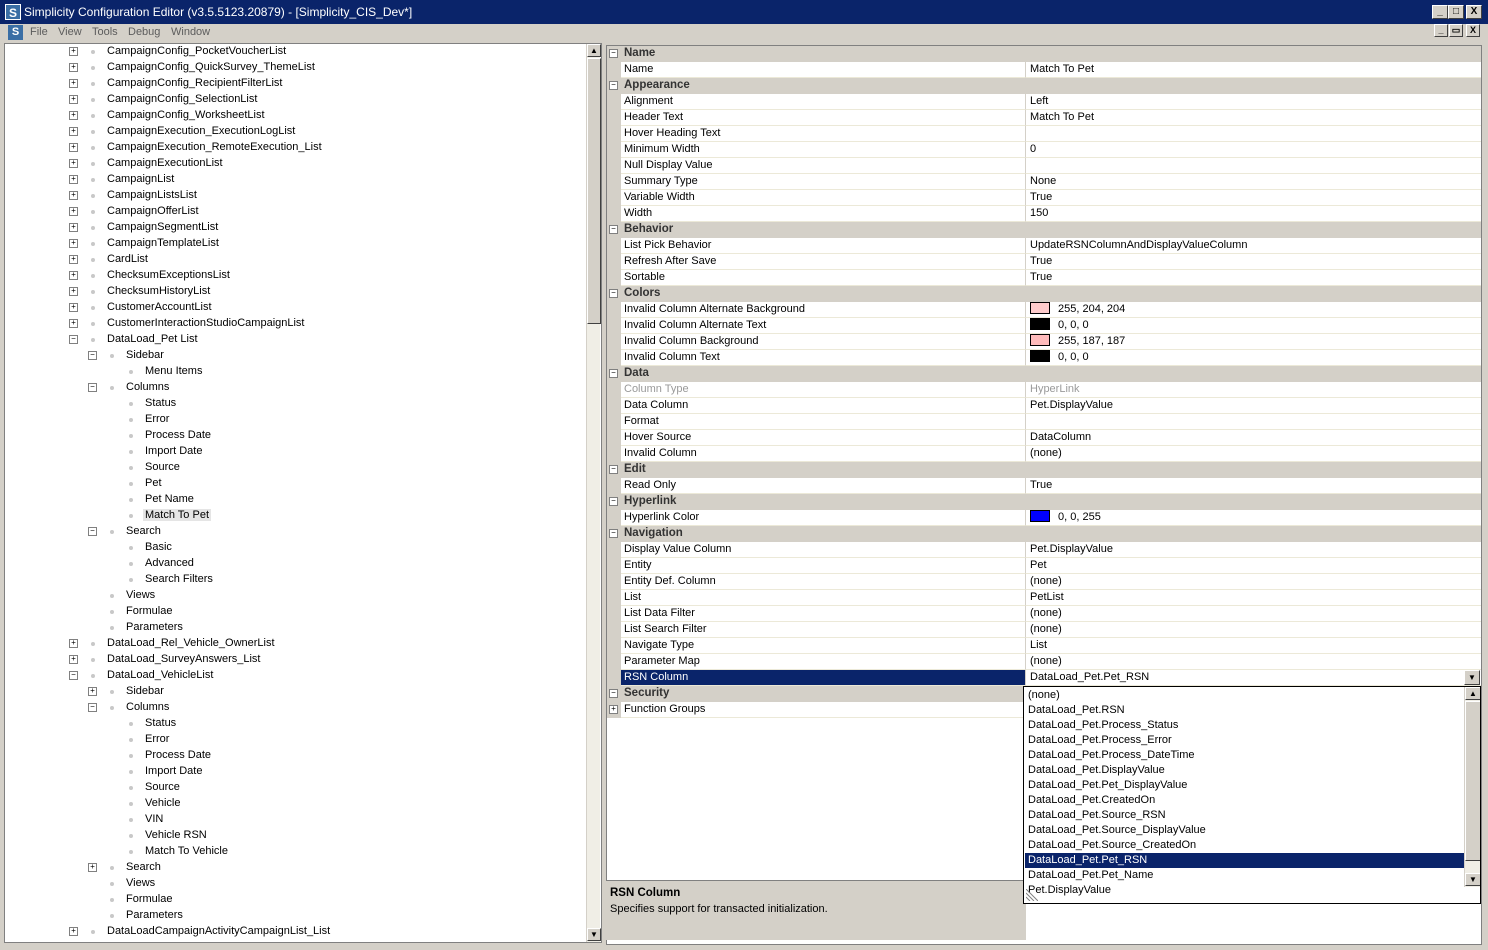 This screenshot has width=1488, height=950. What do you see at coordinates (823, 422) in the screenshot?
I see `property-name: Format` at bounding box center [823, 422].